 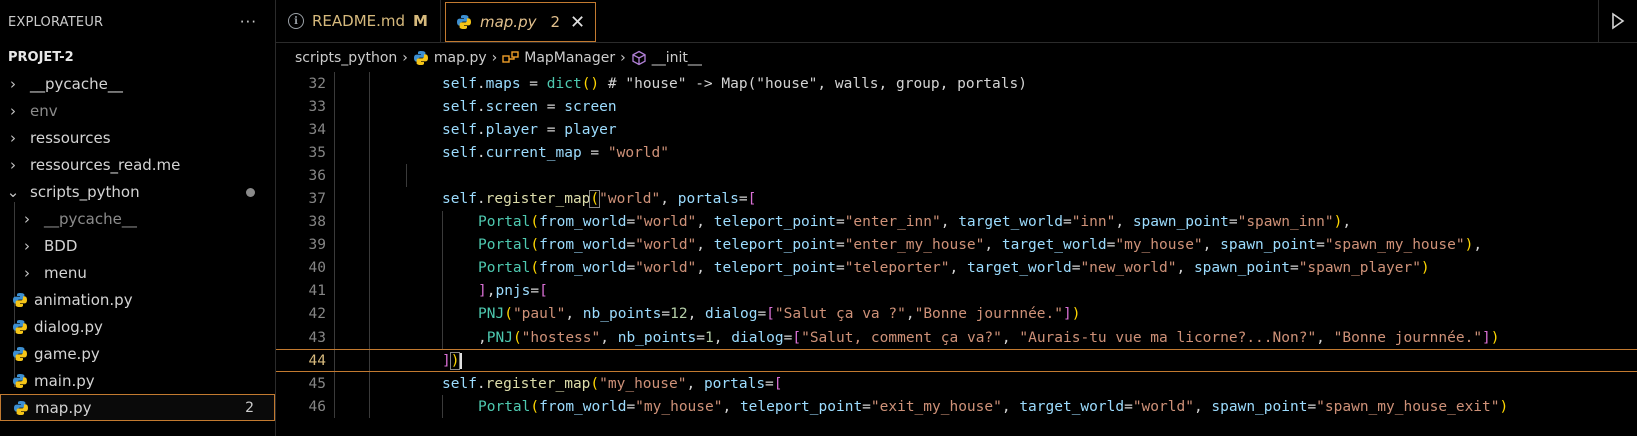 I want to click on tree-file-game: game.py, so click(x=137, y=353).